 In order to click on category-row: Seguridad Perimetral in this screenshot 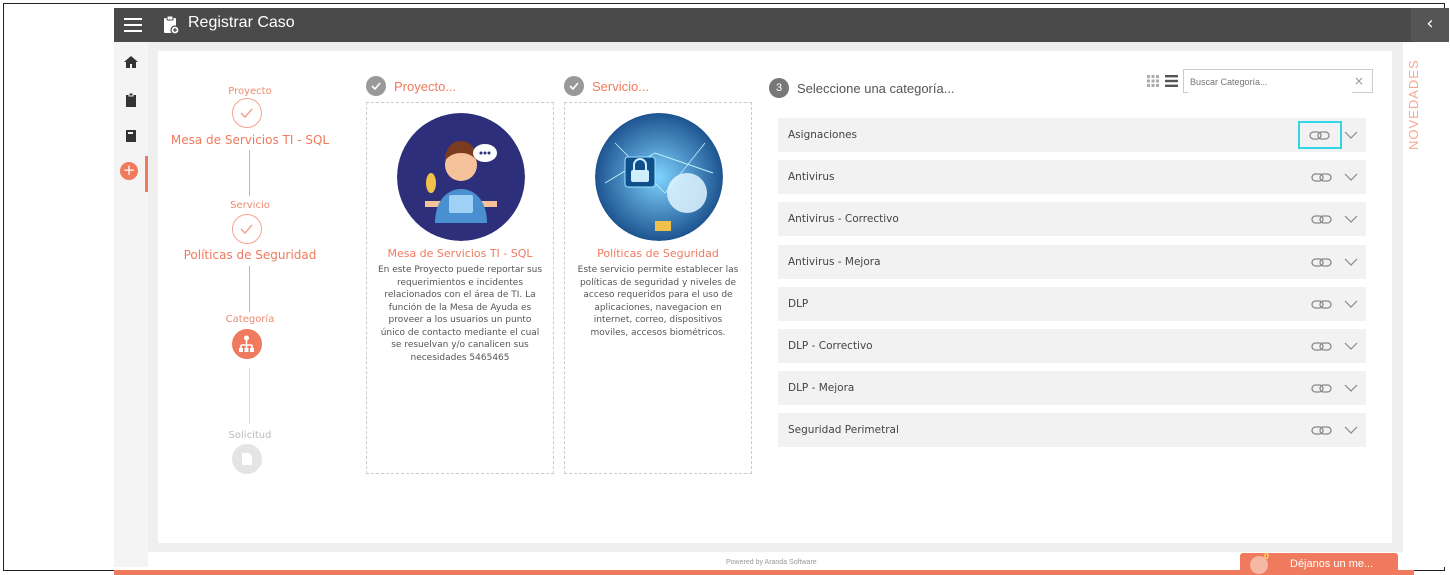, I will do `click(1072, 430)`.